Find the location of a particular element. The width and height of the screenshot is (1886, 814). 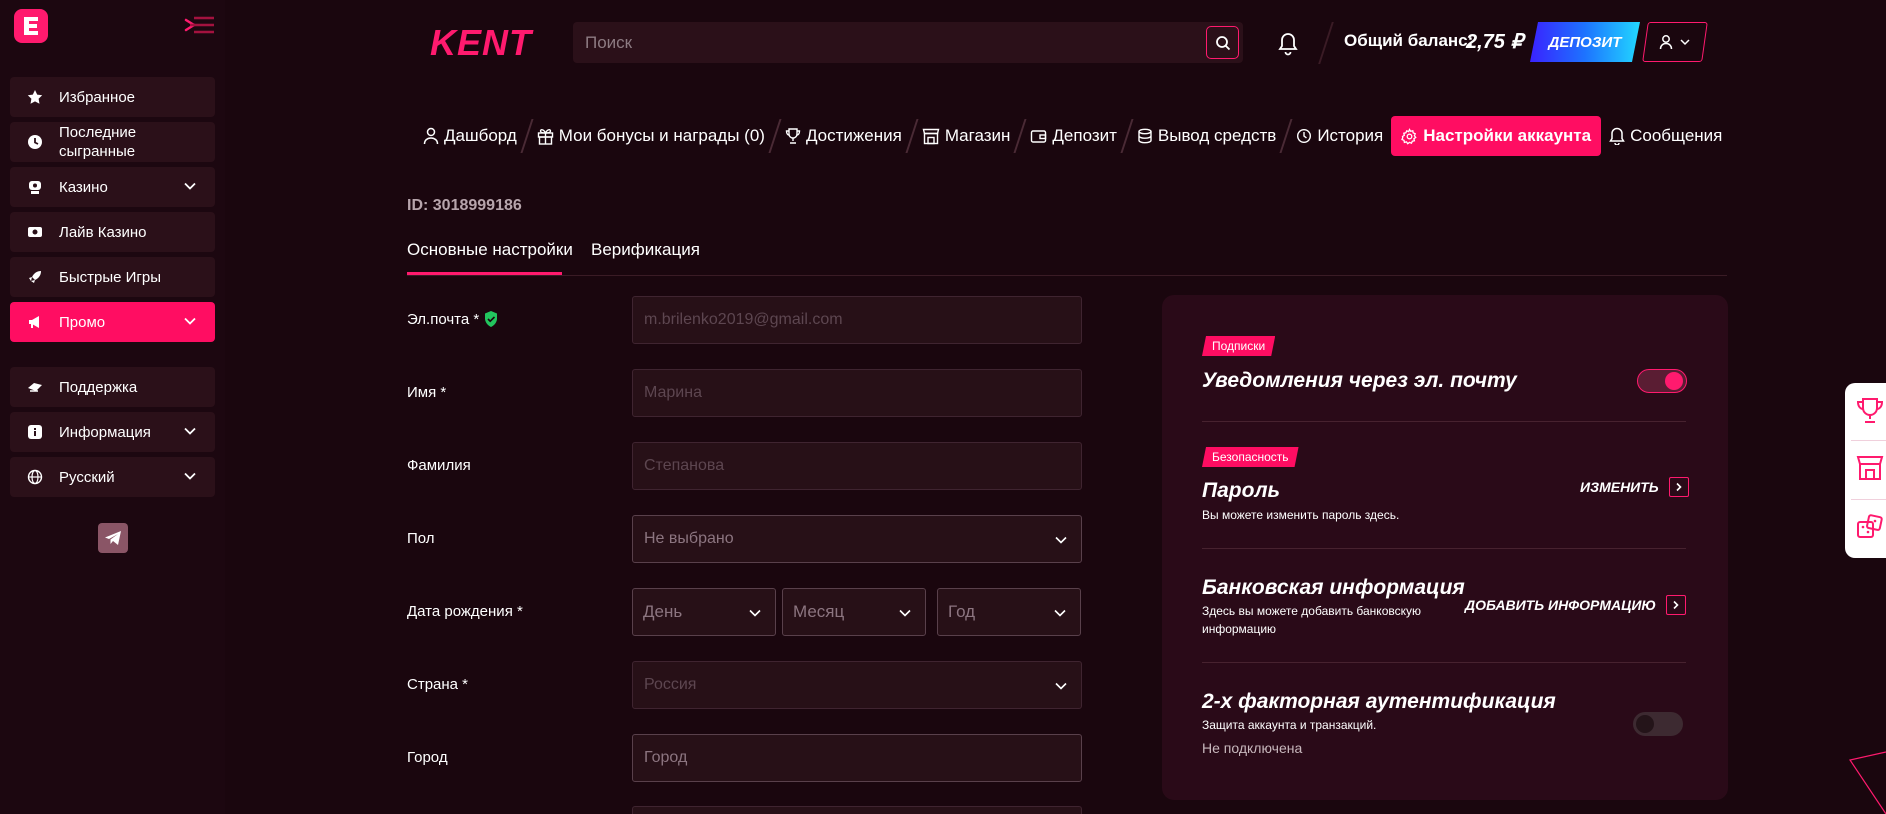

email-label-text: Эл.почта * is located at coordinates (443, 319).